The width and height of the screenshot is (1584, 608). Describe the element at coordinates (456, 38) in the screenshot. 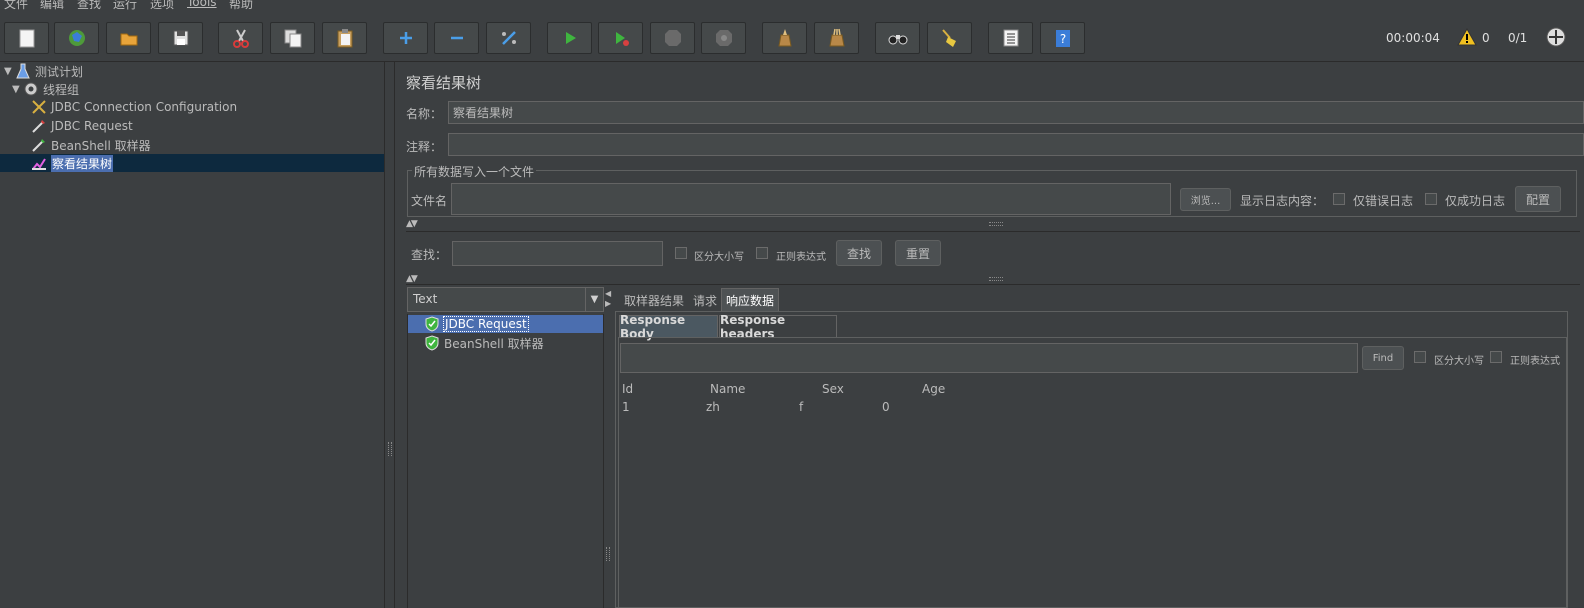

I see `collapse-button` at that location.